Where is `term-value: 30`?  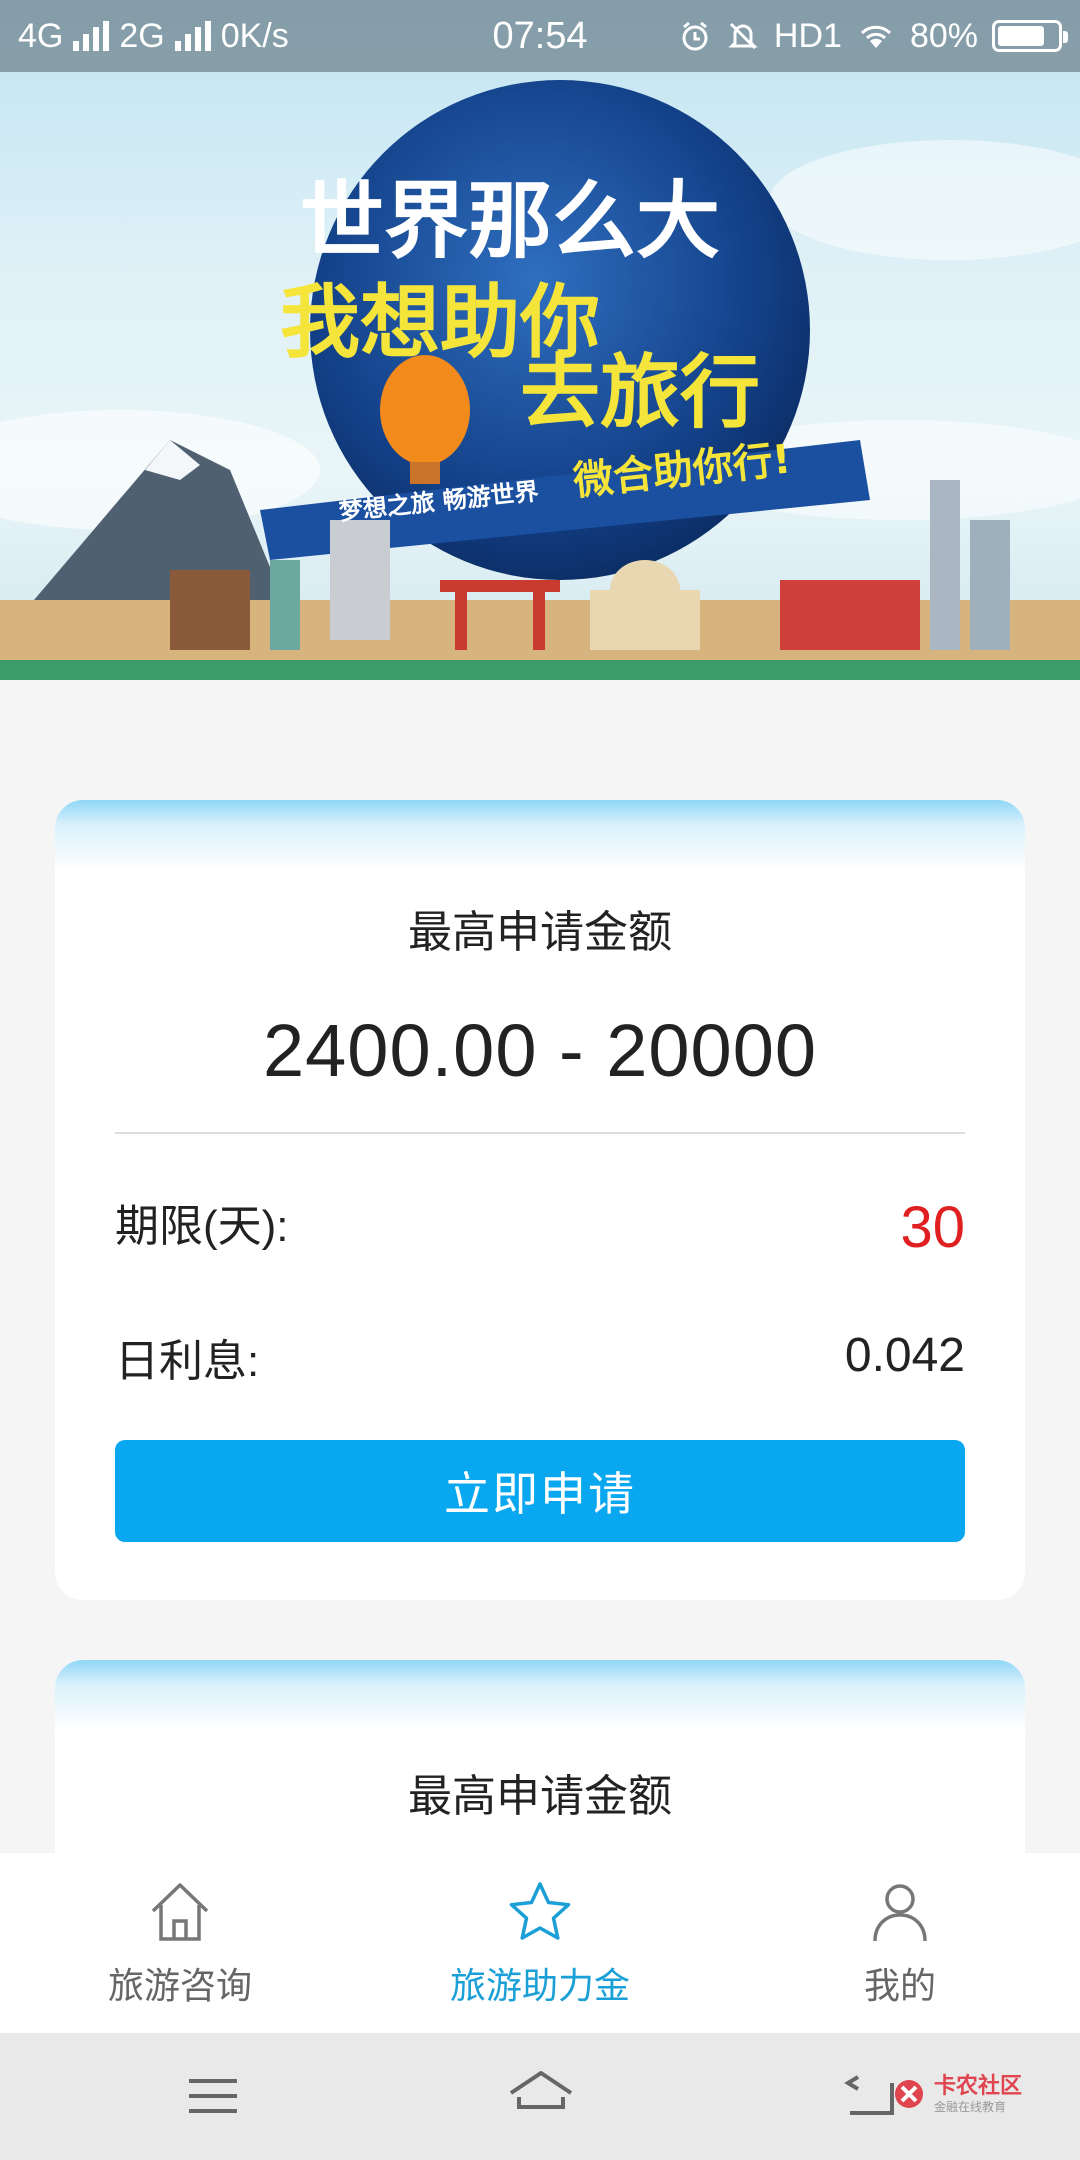
term-value: 30 is located at coordinates (932, 1227).